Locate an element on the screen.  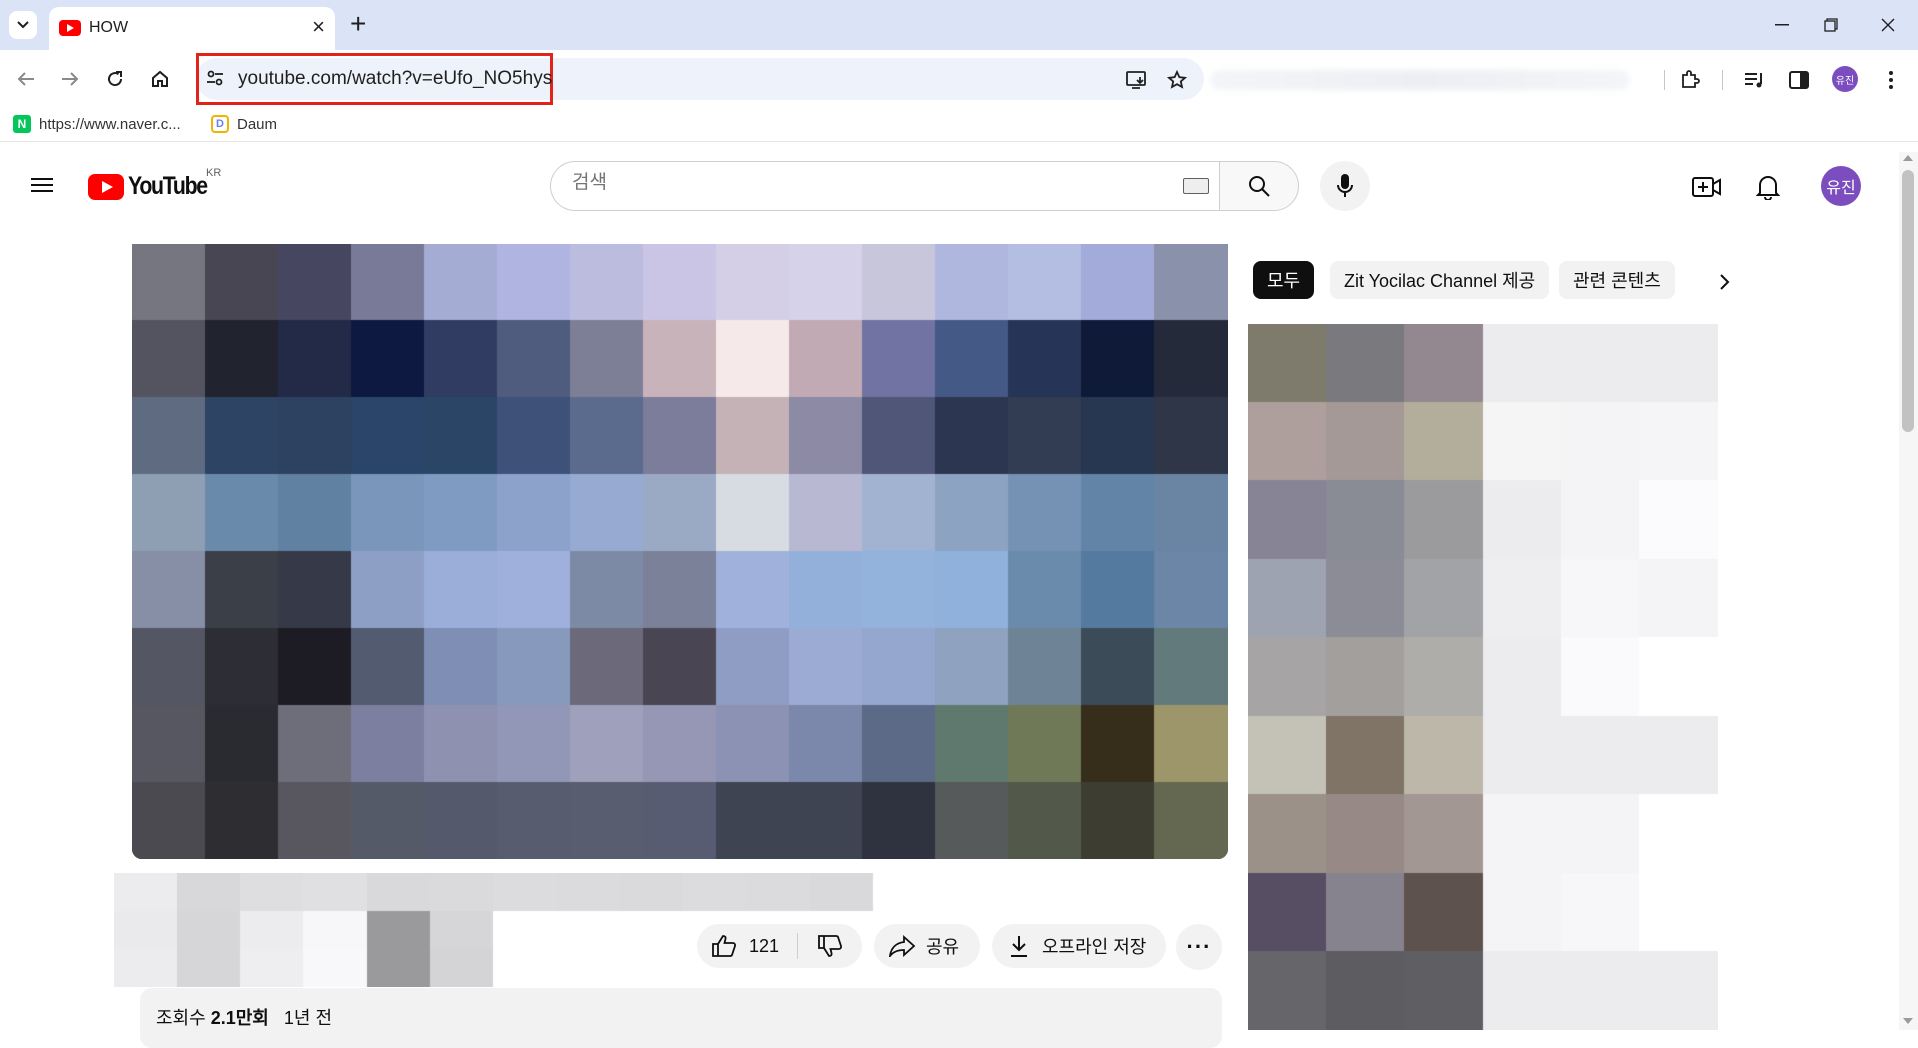
youtube-logo: YouTube is located at coordinates (154, 186).